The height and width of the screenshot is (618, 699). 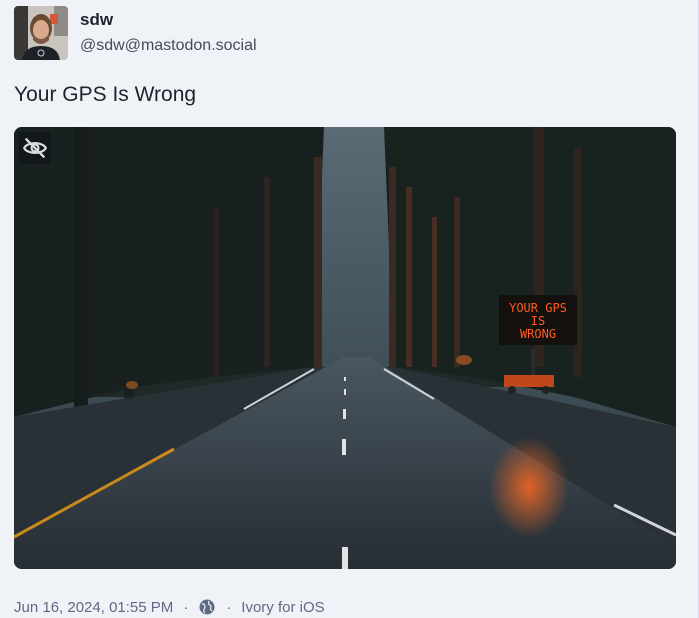 I want to click on avatar, so click(x=41, y=33).